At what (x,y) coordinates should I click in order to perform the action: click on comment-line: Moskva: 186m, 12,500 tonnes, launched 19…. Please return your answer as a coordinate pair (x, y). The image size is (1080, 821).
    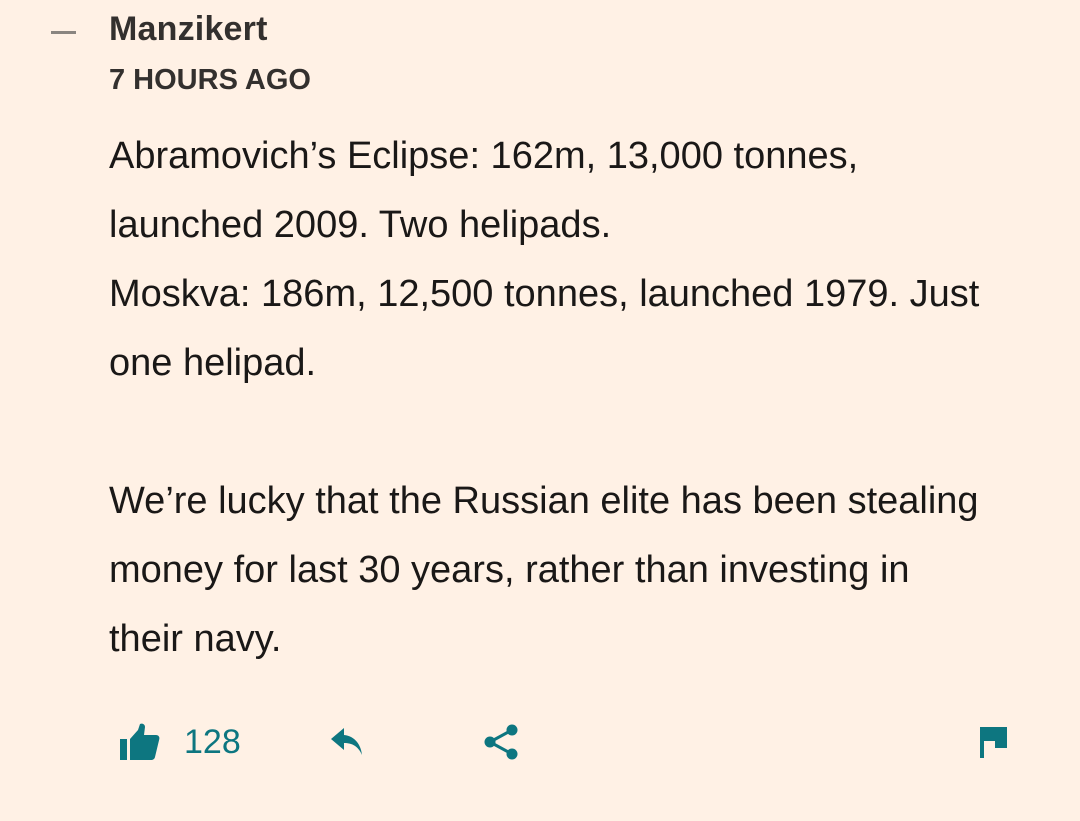
    Looking at the image, I should click on (544, 294).